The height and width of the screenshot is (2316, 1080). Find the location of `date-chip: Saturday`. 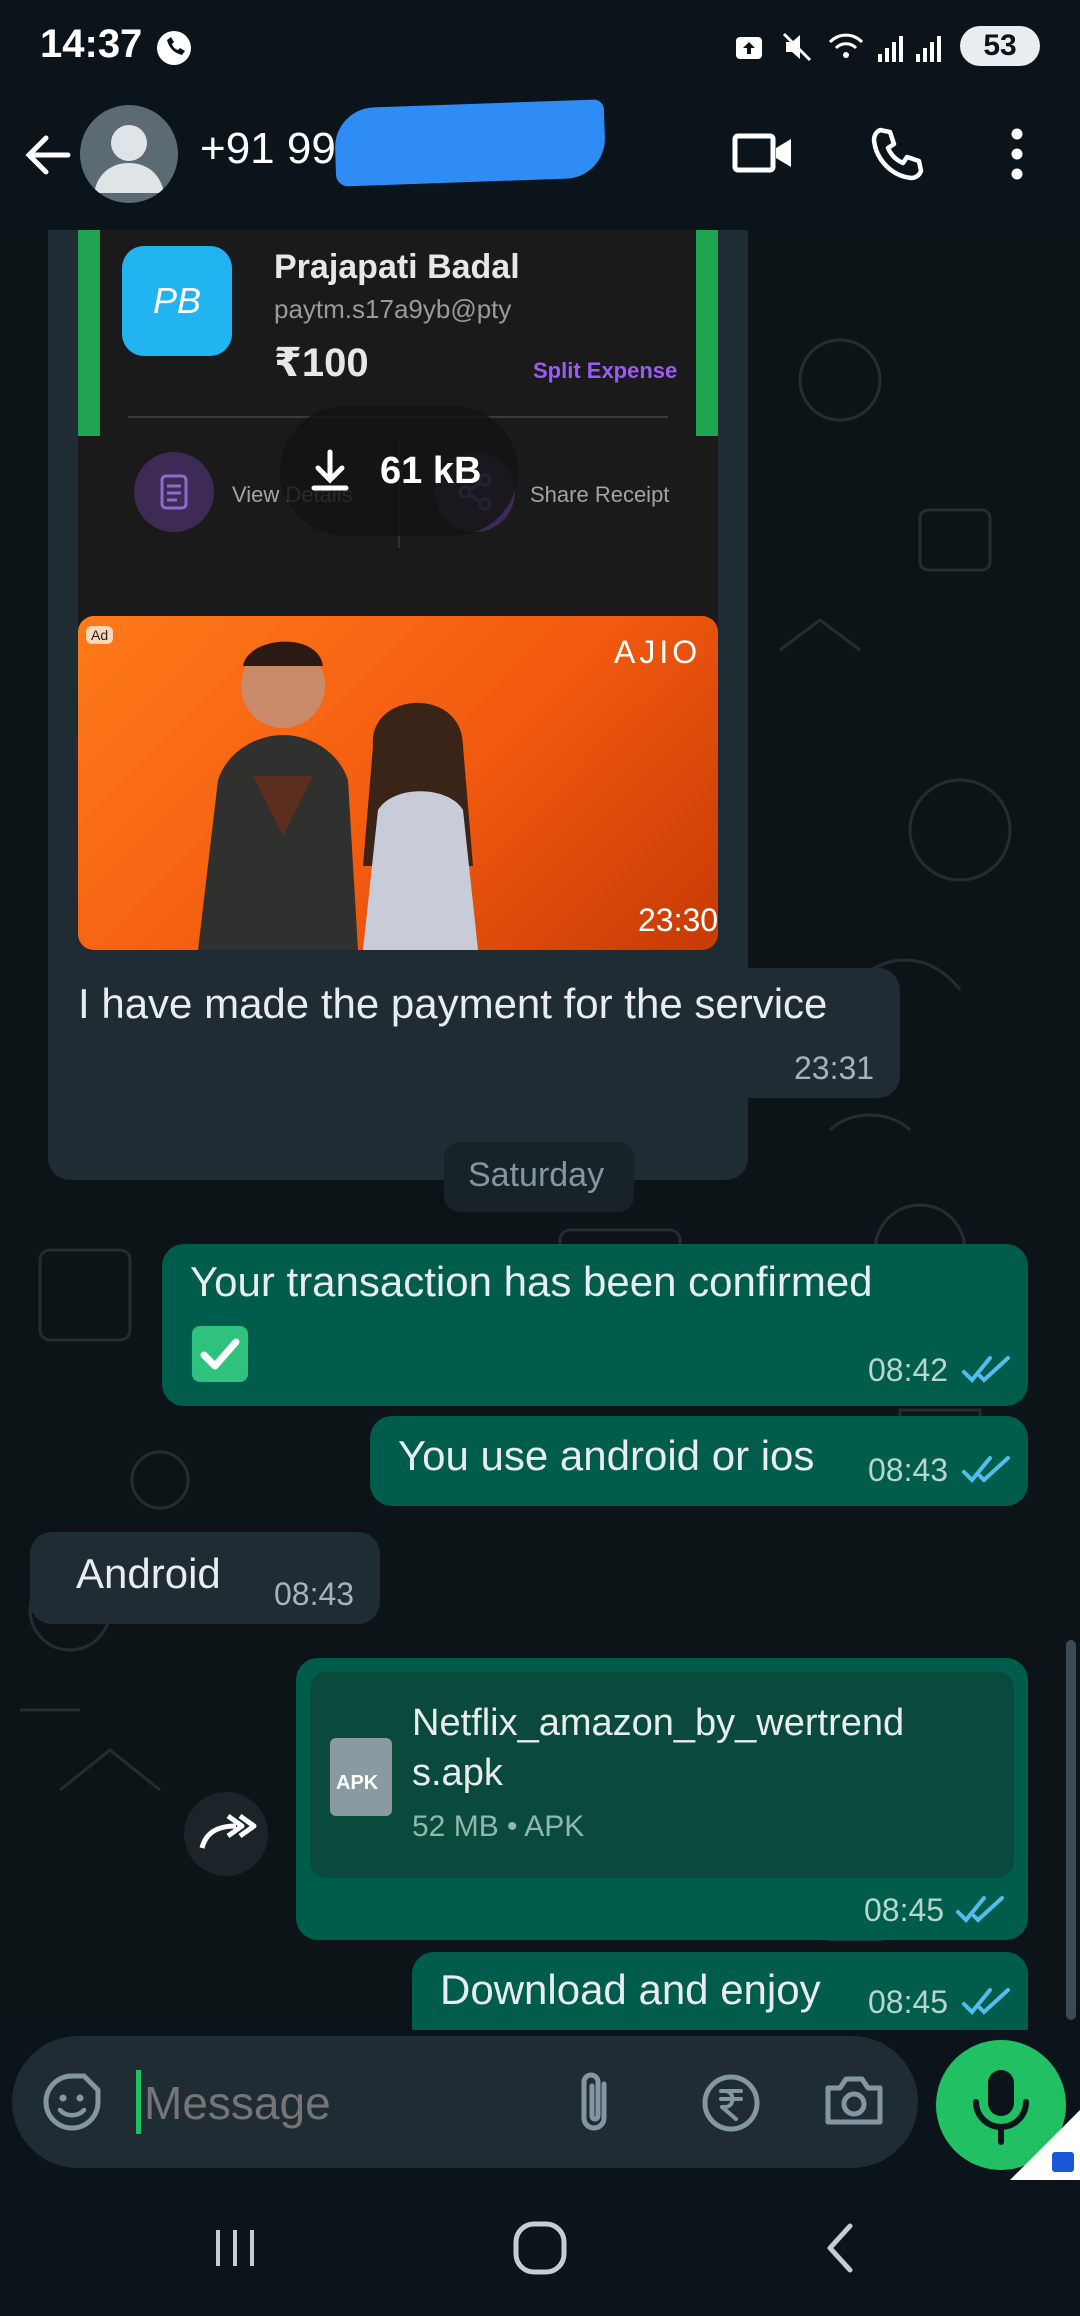

date-chip: Saturday is located at coordinates (539, 1177).